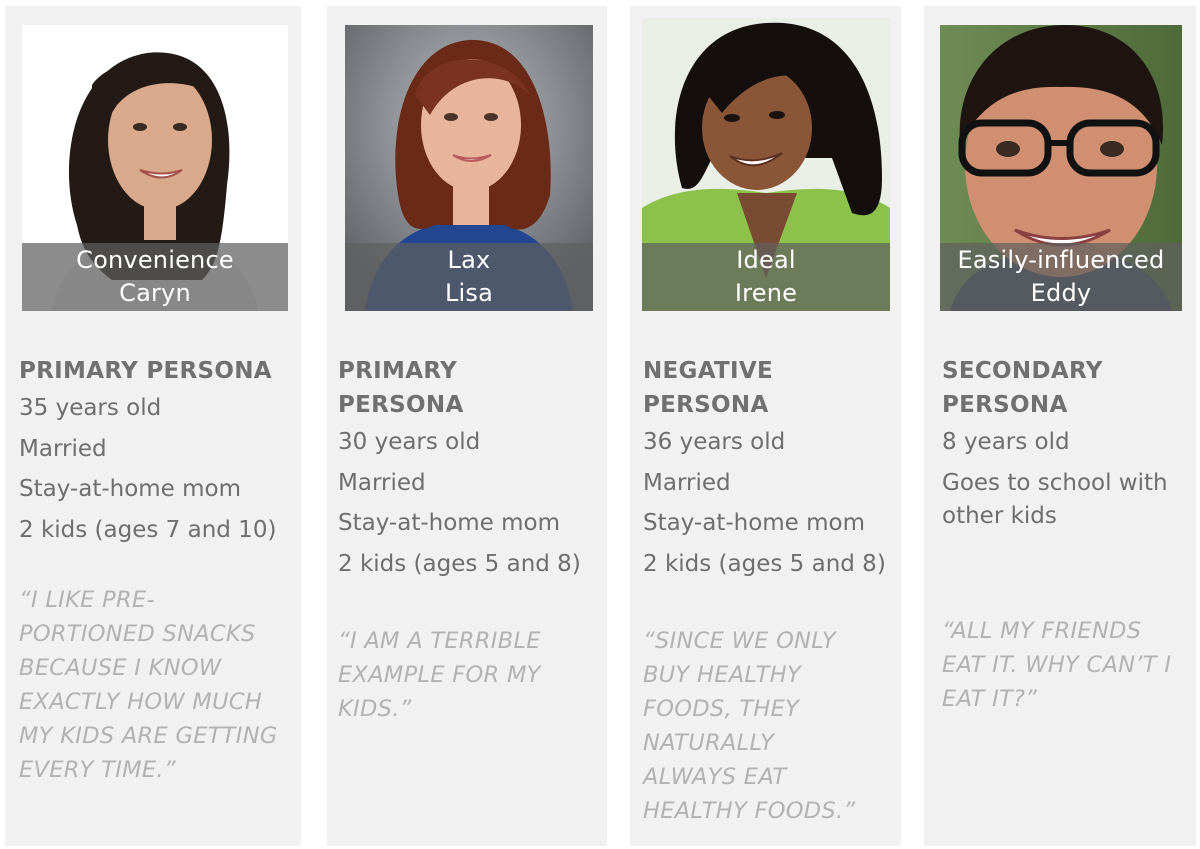  I want to click on persona-photo-irene: Ideal Irene, so click(766, 164).